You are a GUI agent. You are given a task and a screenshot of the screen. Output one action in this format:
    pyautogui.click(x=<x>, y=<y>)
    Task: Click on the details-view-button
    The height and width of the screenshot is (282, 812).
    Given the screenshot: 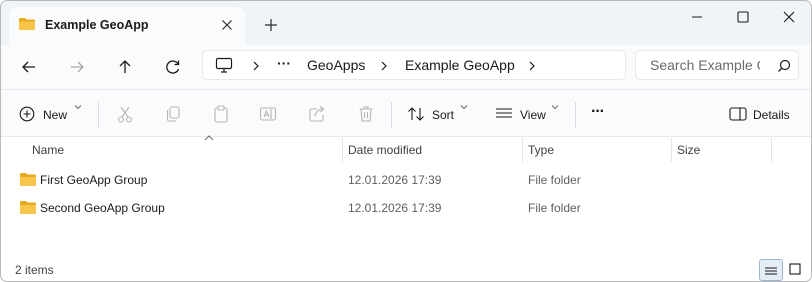 What is the action you would take?
    pyautogui.click(x=771, y=270)
    